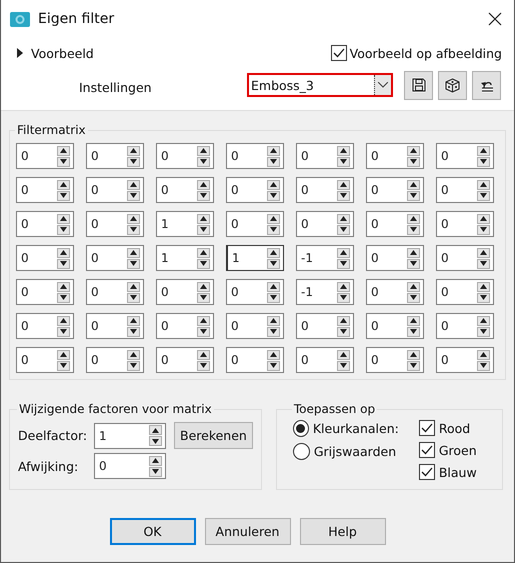  What do you see at coordinates (301, 451) in the screenshot?
I see `radio-button` at bounding box center [301, 451].